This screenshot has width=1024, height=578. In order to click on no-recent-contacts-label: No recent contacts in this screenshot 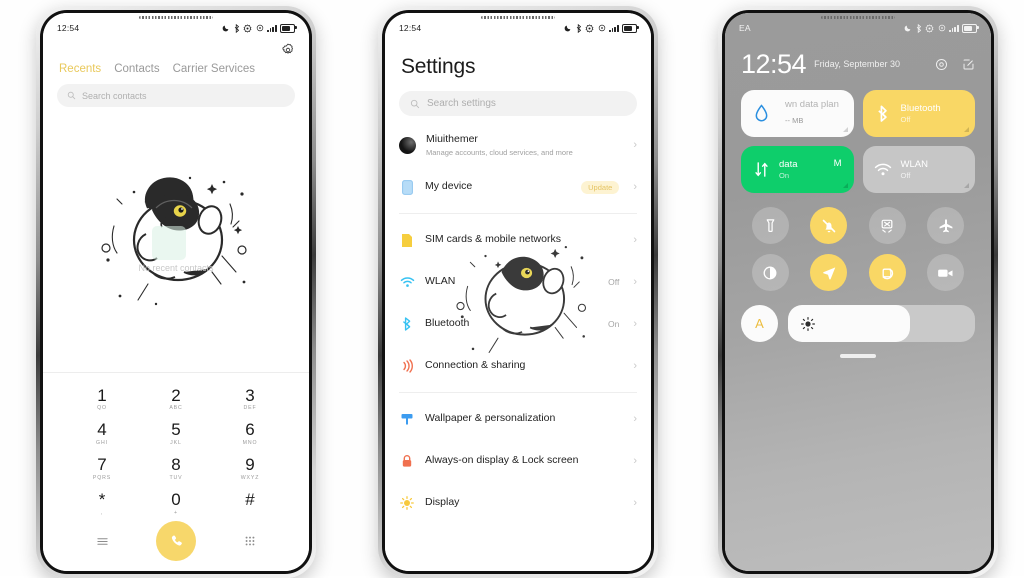, I will do `click(176, 268)`.